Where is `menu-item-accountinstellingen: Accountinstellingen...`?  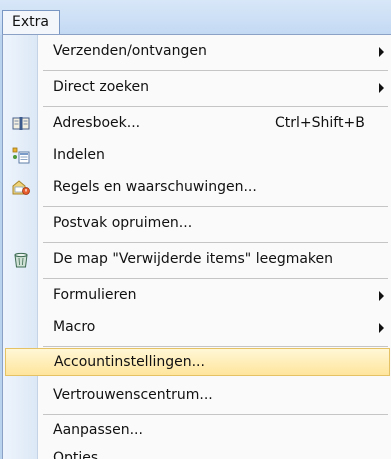
menu-item-accountinstellingen: Accountinstellingen... is located at coordinates (197, 362).